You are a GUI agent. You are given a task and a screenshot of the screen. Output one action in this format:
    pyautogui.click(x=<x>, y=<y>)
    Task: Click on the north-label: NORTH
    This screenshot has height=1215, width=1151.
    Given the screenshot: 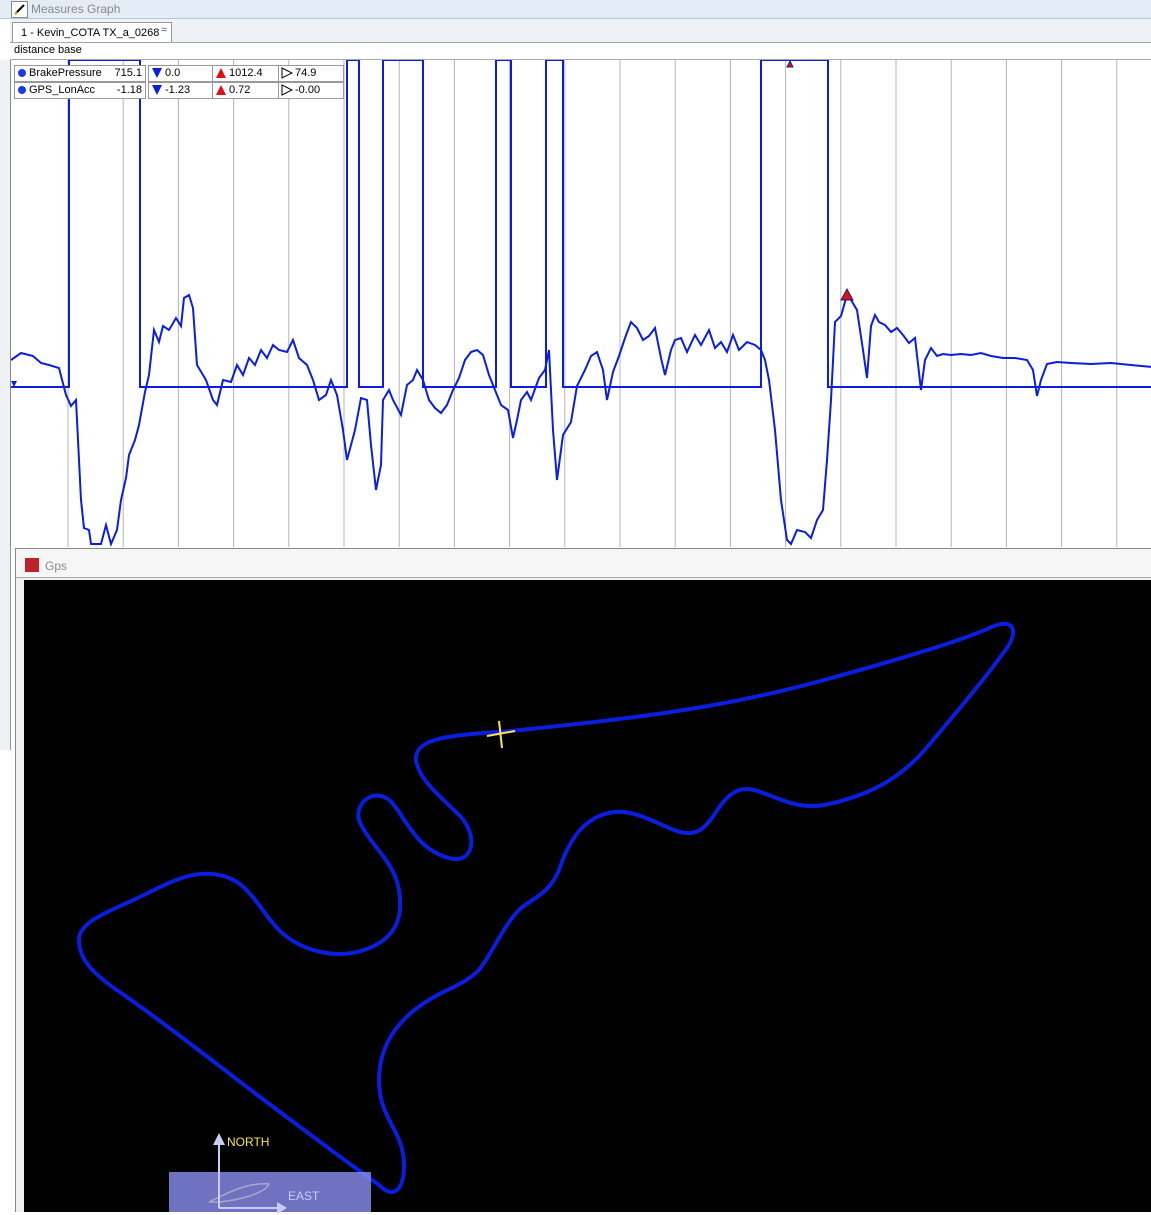 What is the action you would take?
    pyautogui.click(x=248, y=1142)
    